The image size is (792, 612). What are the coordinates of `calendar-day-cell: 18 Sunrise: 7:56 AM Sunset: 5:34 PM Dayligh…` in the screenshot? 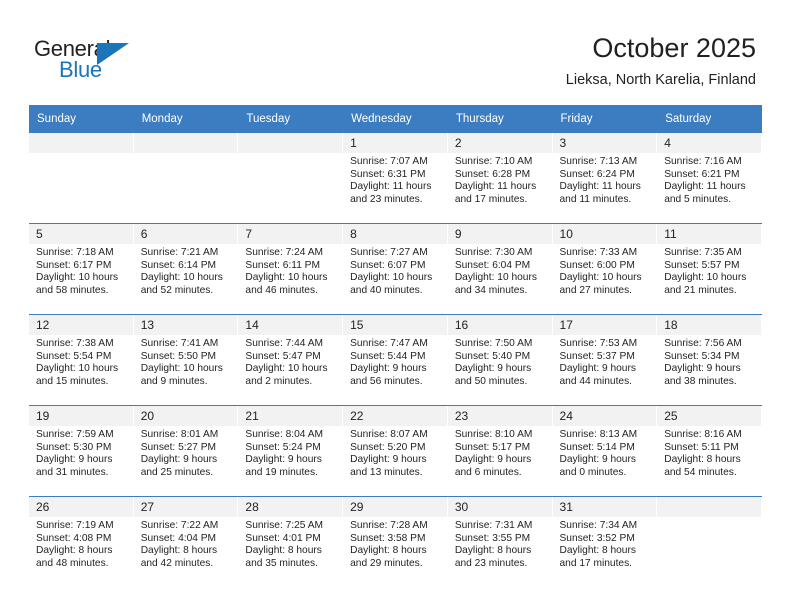 It's located at (709, 360).